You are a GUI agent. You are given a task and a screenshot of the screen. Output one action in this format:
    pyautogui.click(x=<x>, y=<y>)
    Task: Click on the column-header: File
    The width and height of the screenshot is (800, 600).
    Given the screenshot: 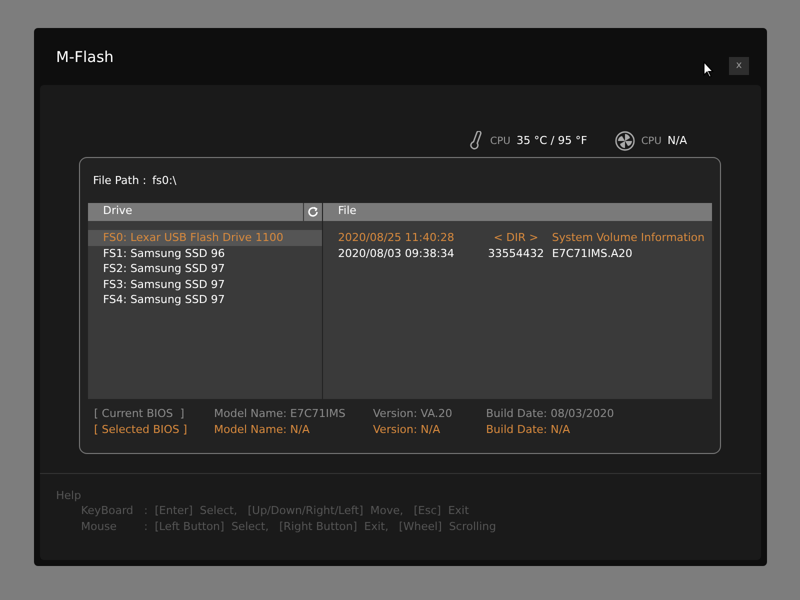 What is the action you would take?
    pyautogui.click(x=517, y=212)
    